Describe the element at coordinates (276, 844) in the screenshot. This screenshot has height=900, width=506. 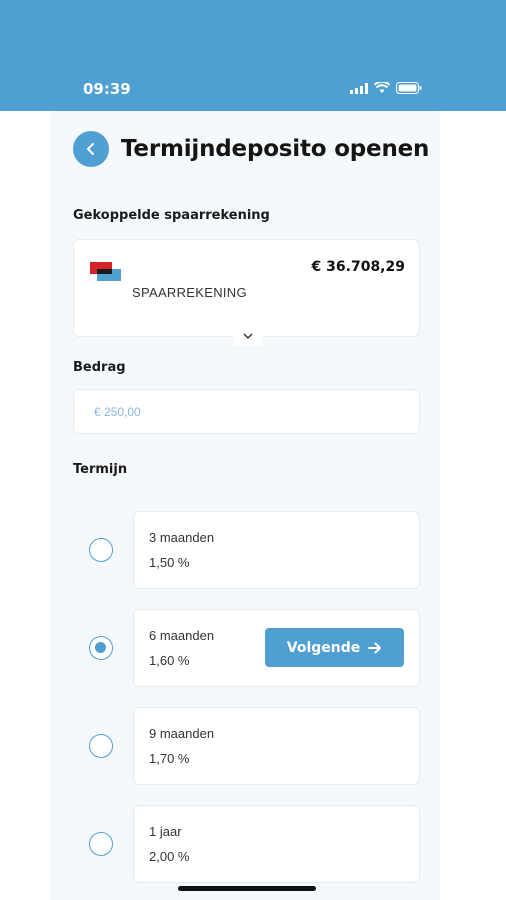
I see `term-option-card: 1 jaar 2,00 %` at that location.